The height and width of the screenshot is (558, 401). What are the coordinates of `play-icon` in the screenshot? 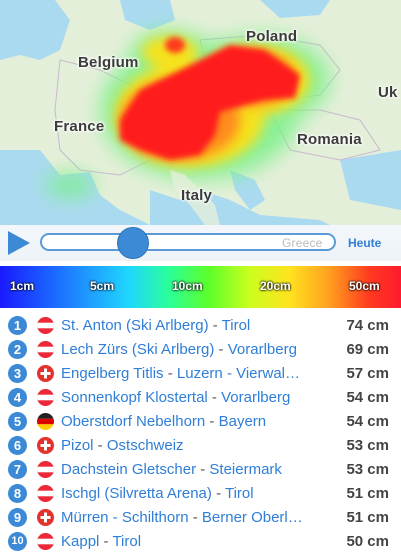 It's located at (19, 243).